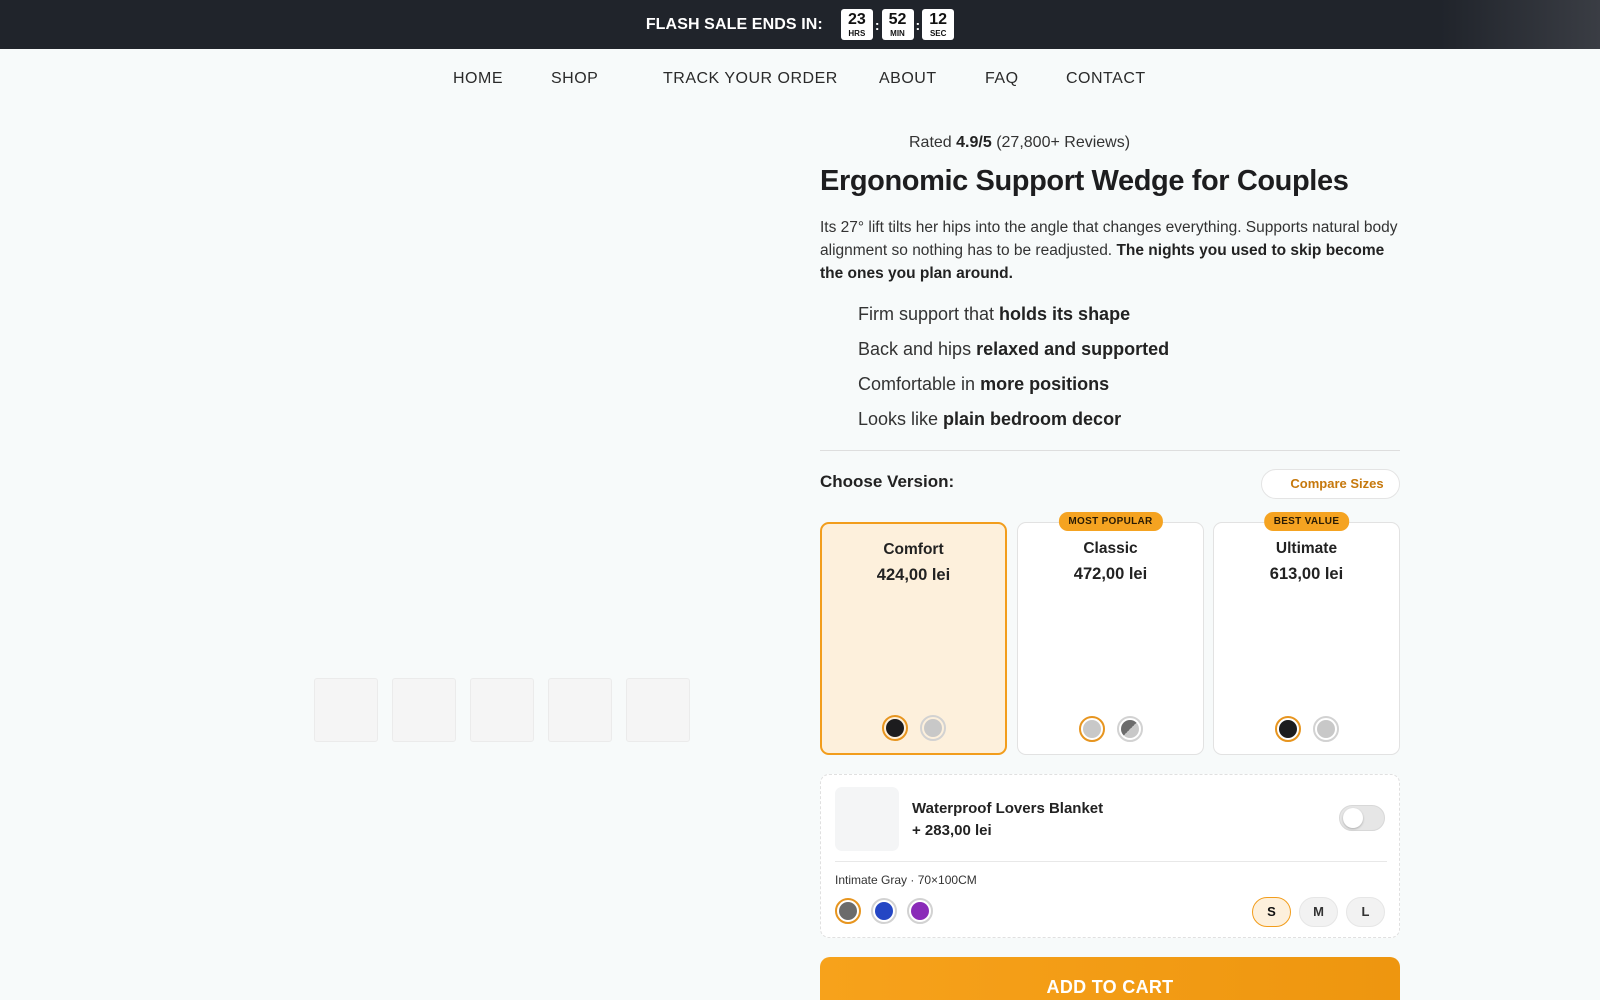 Image resolution: width=1600 pixels, height=1000 pixels. Describe the element at coordinates (1306, 574) in the screenshot. I see `version-price: 613,00 lei` at that location.